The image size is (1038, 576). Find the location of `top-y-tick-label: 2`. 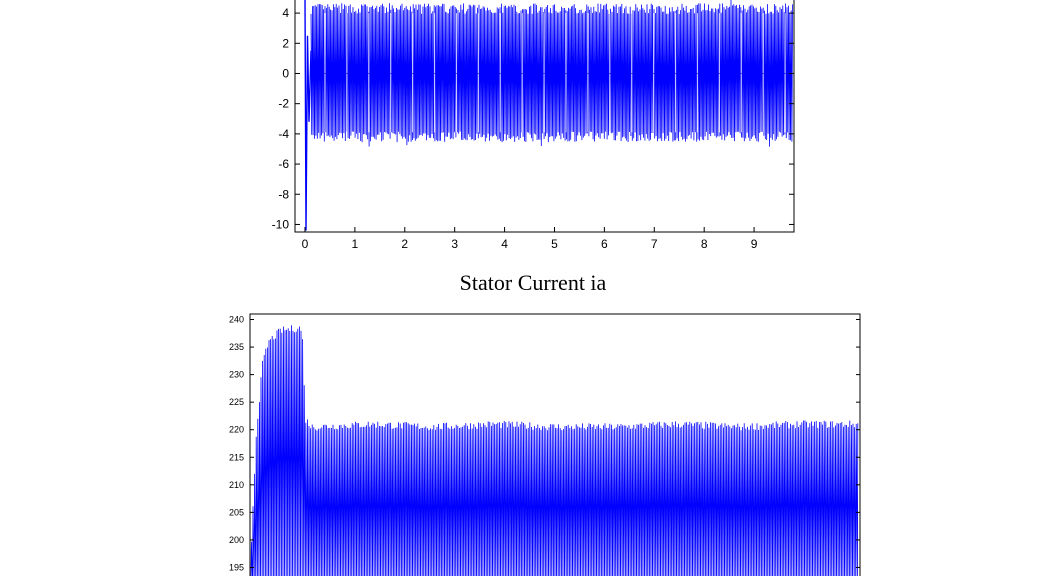

top-y-tick-label: 2 is located at coordinates (285, 43).